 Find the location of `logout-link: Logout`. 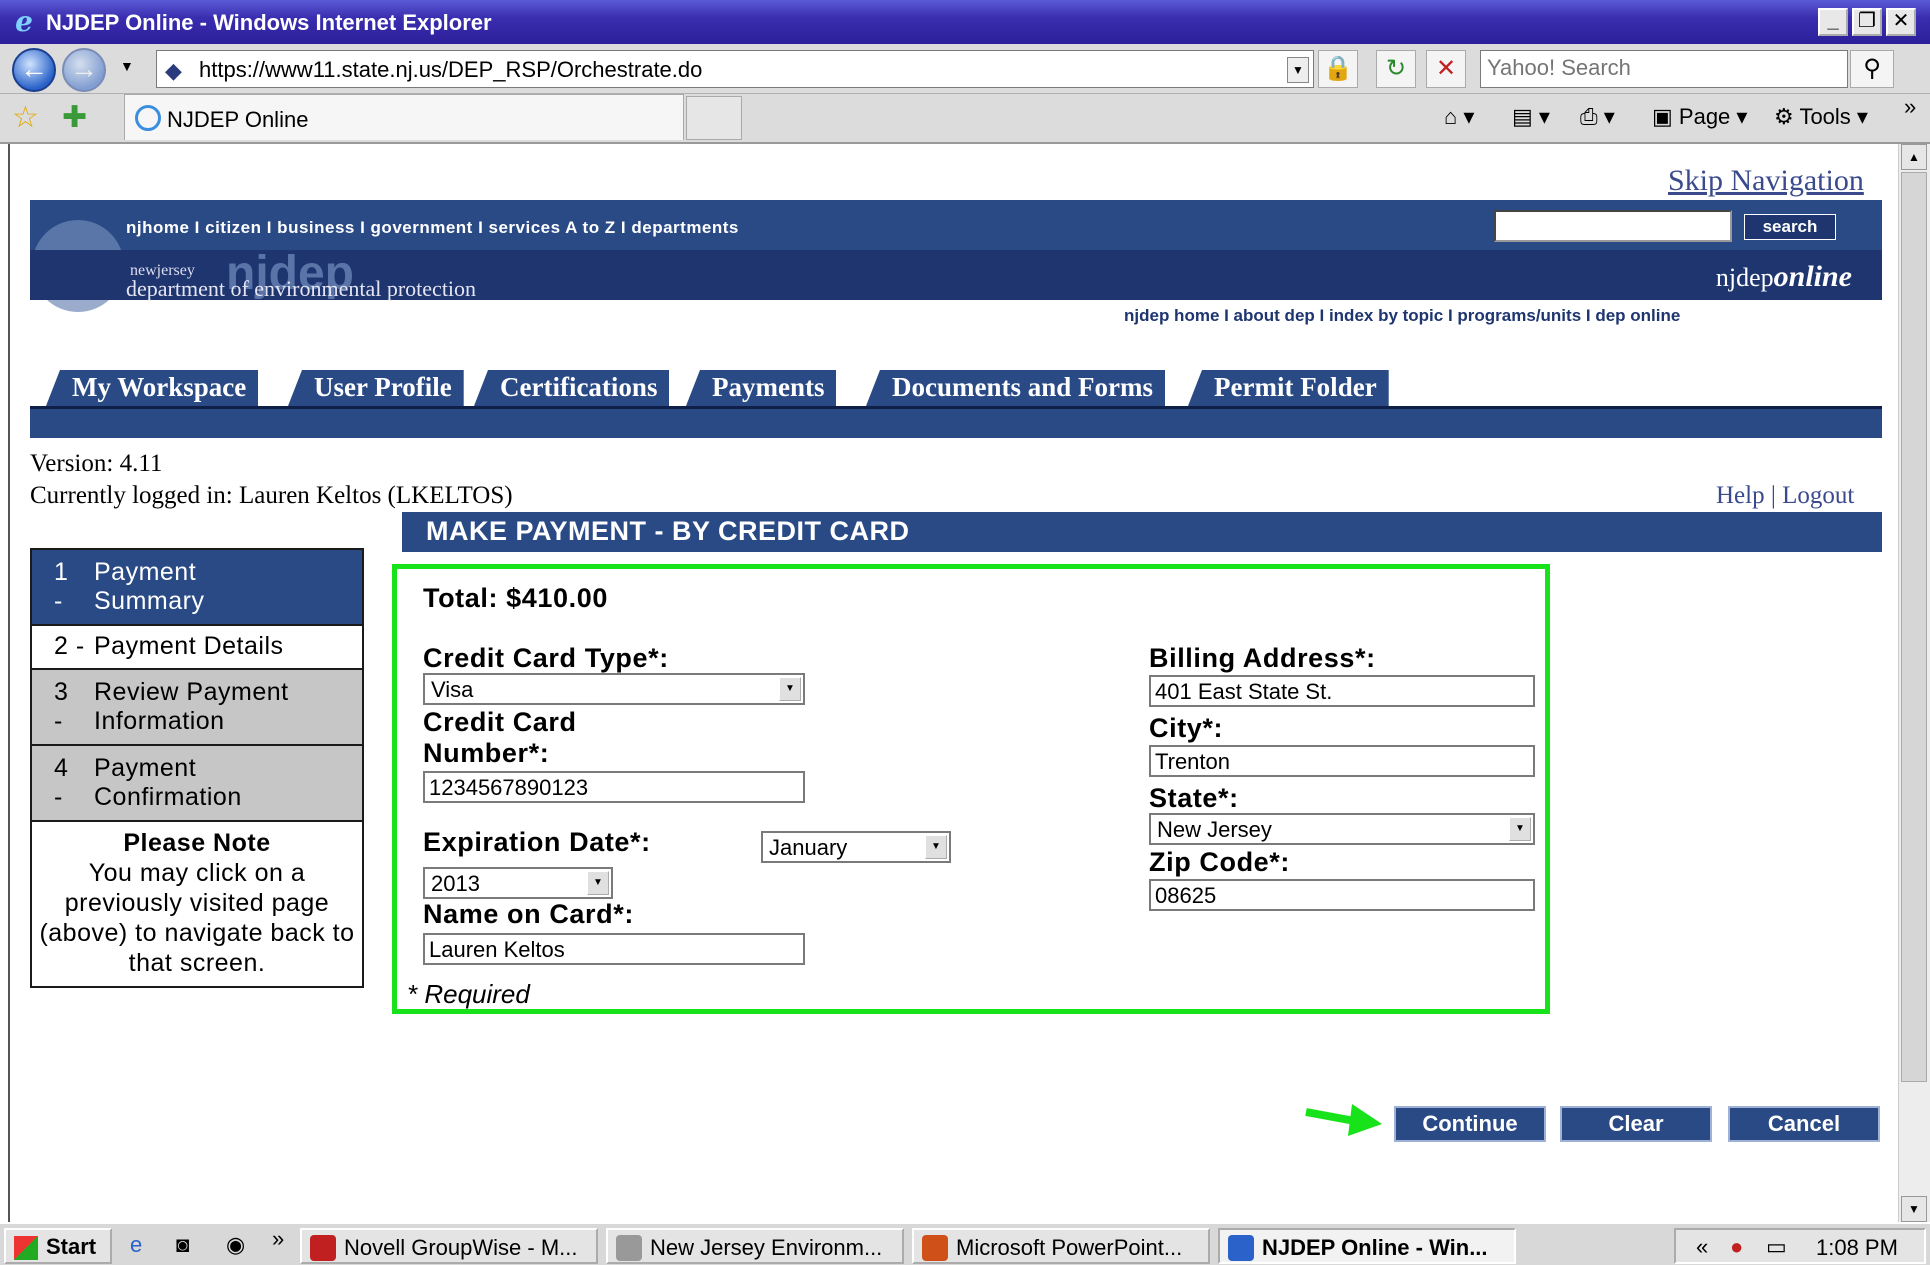

logout-link: Logout is located at coordinates (1818, 495).